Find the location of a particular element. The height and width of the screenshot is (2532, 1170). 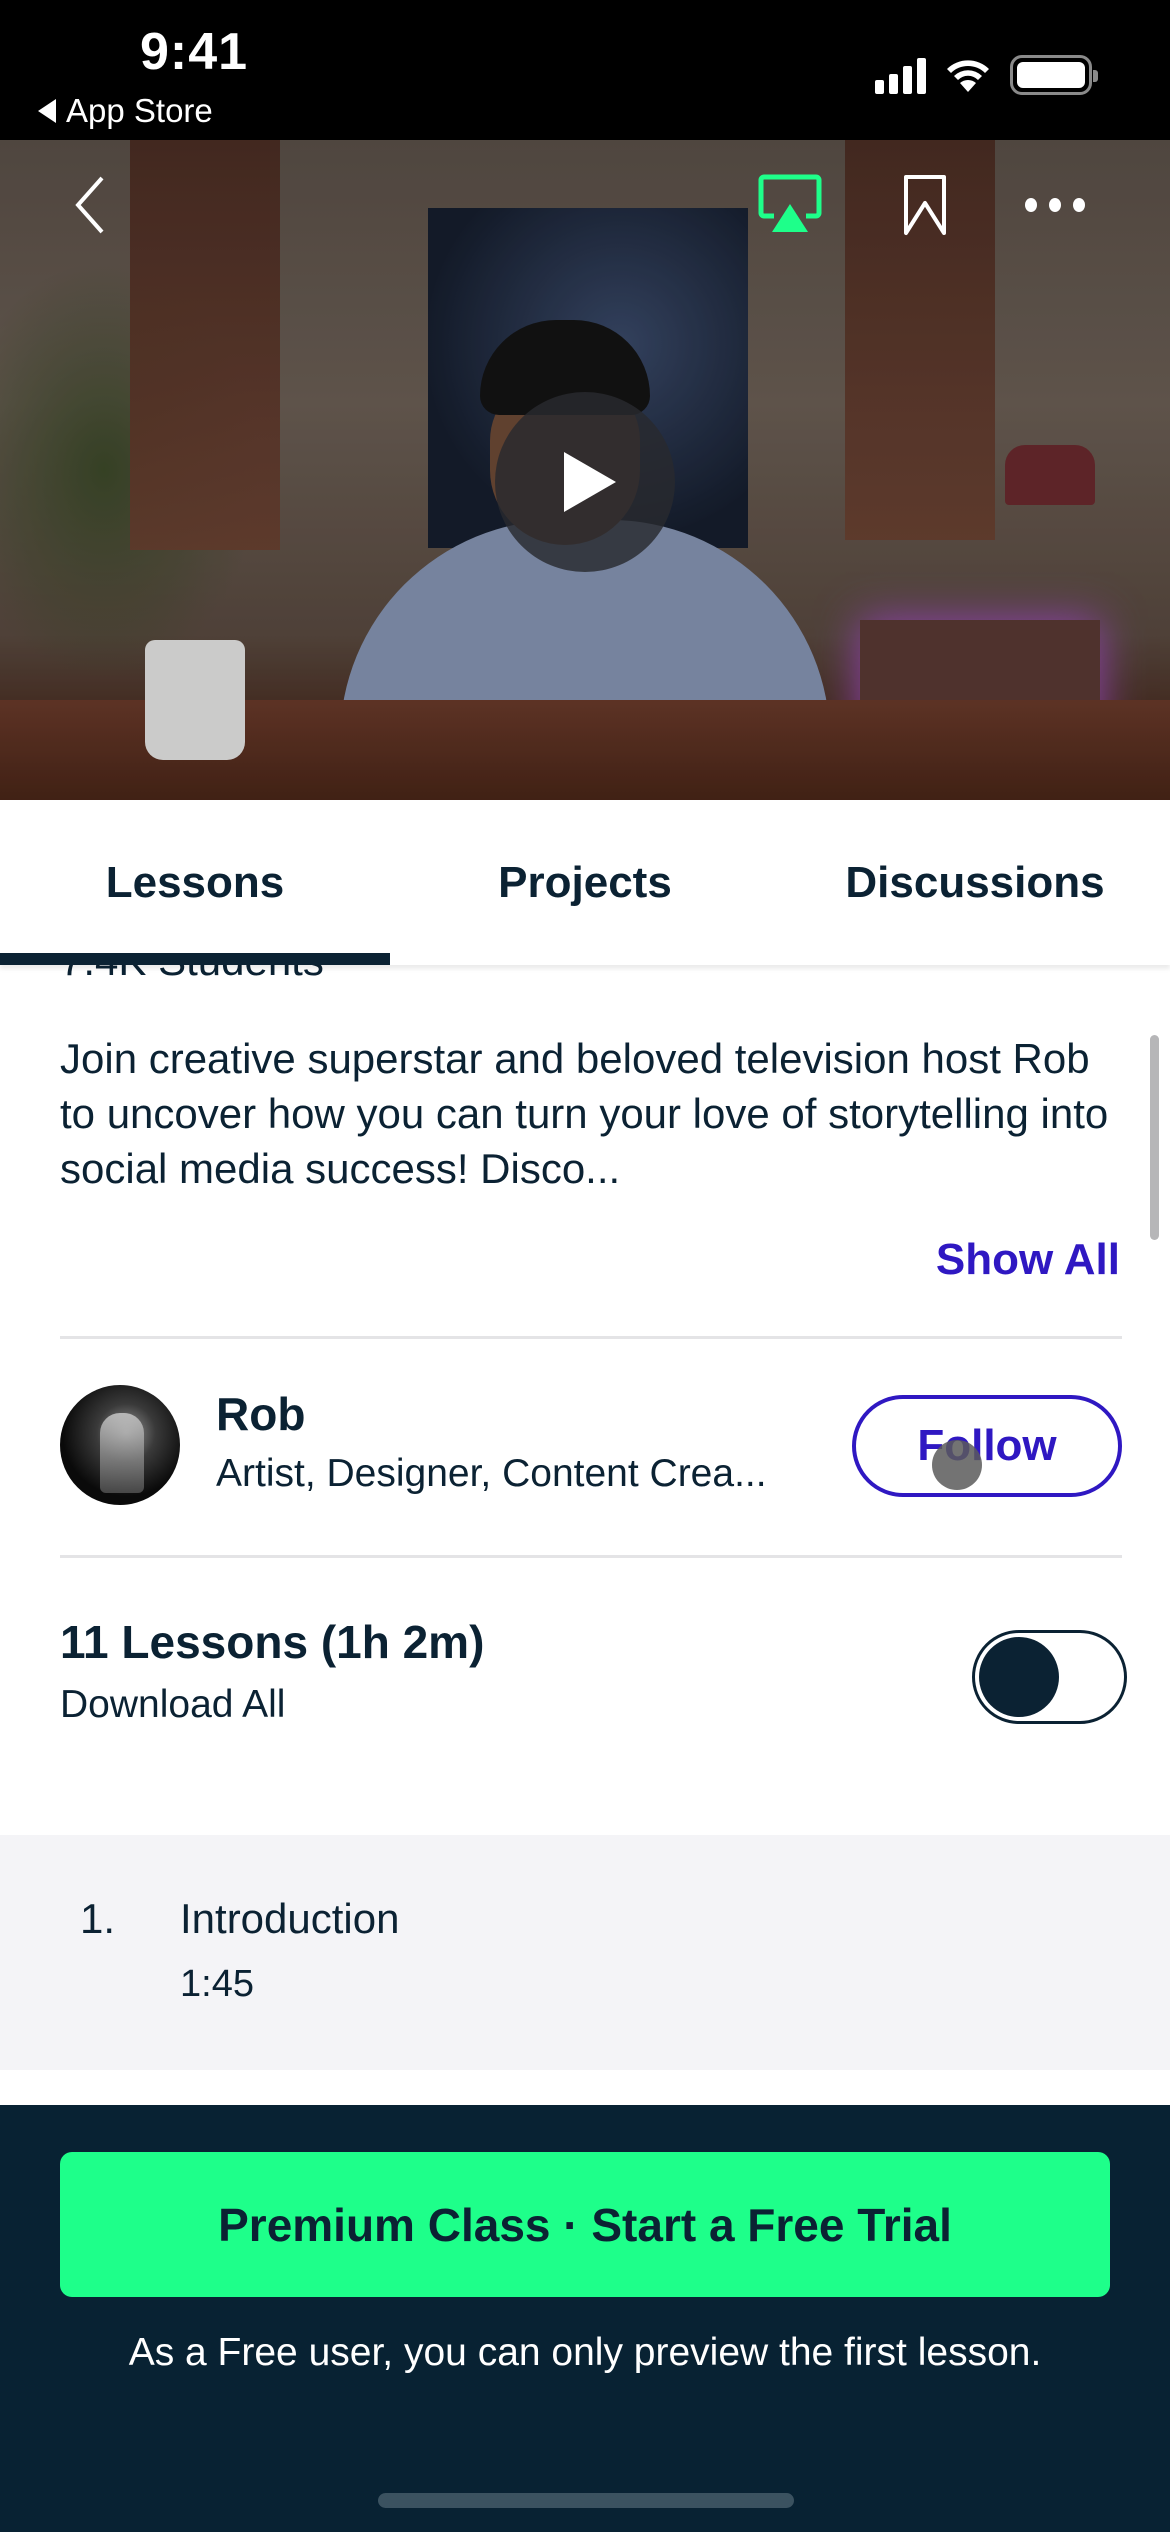

avatar is located at coordinates (120, 1445).